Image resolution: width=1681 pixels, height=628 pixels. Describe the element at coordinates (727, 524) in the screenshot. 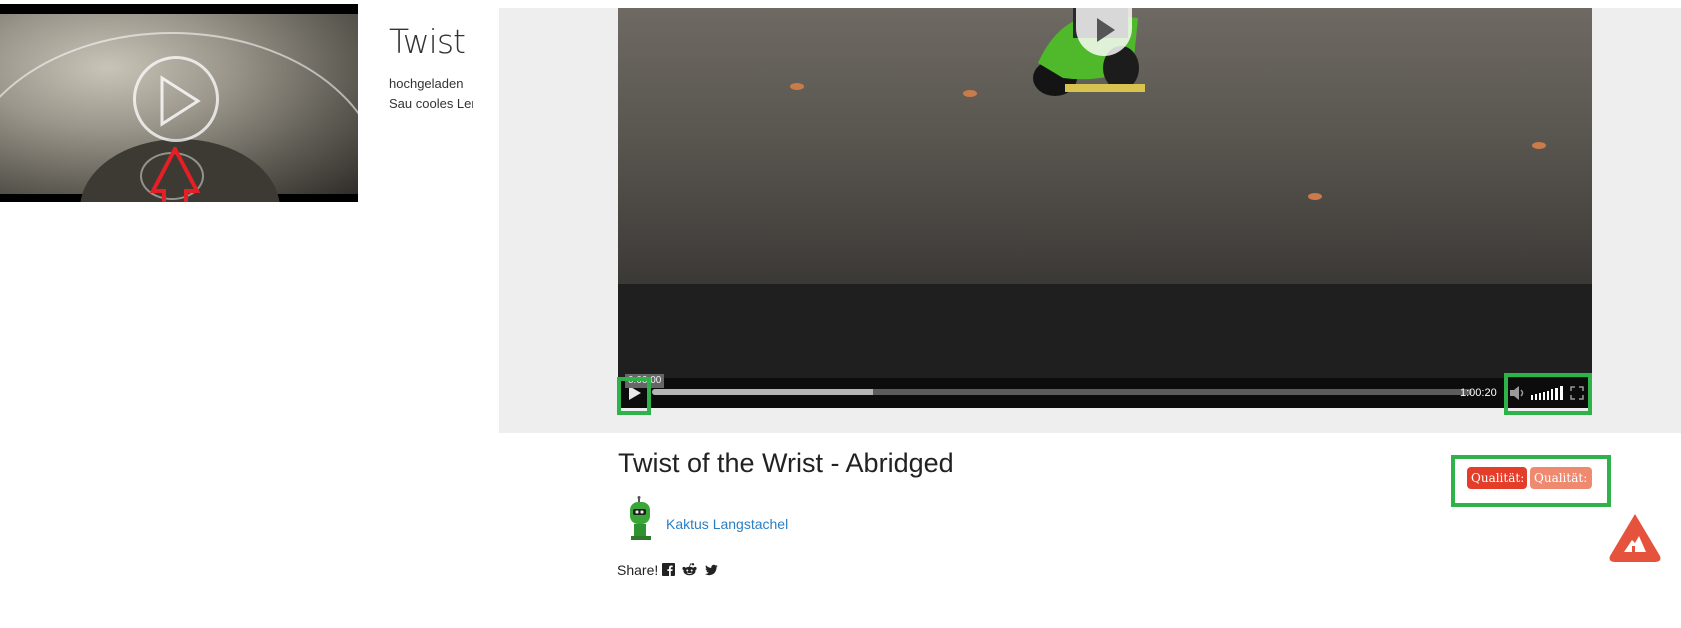

I see `author-link: Kaktus Langstachel` at that location.